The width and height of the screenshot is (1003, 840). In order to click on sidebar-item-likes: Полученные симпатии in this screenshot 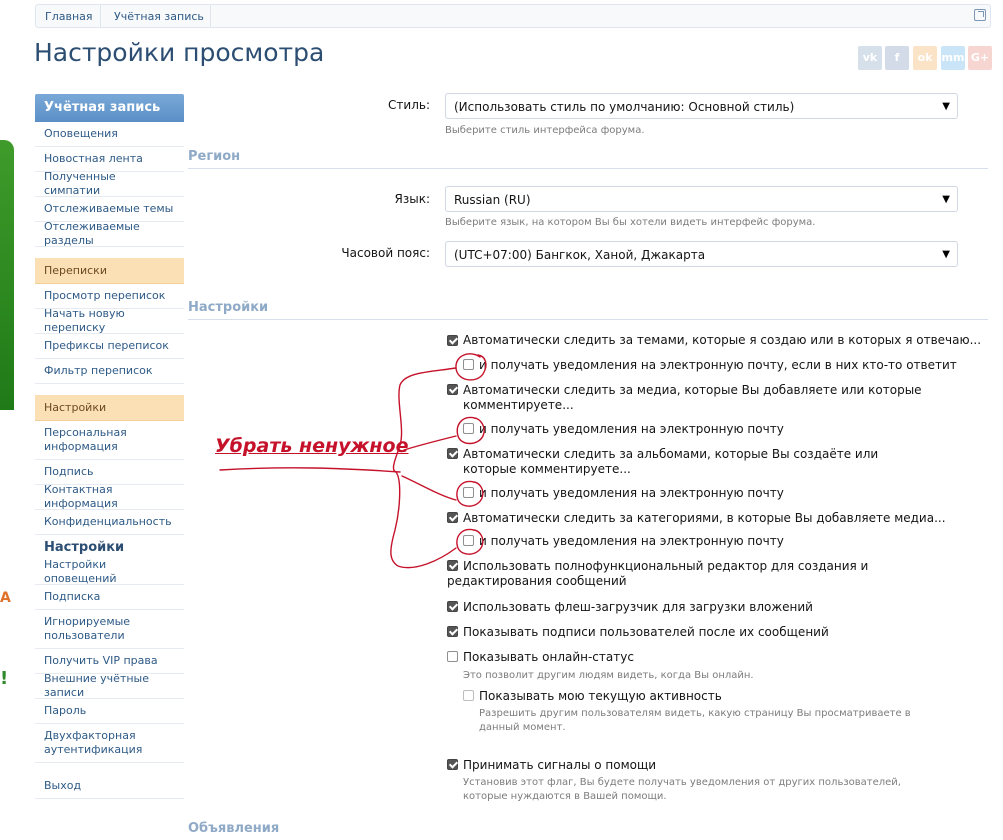, I will do `click(109, 183)`.